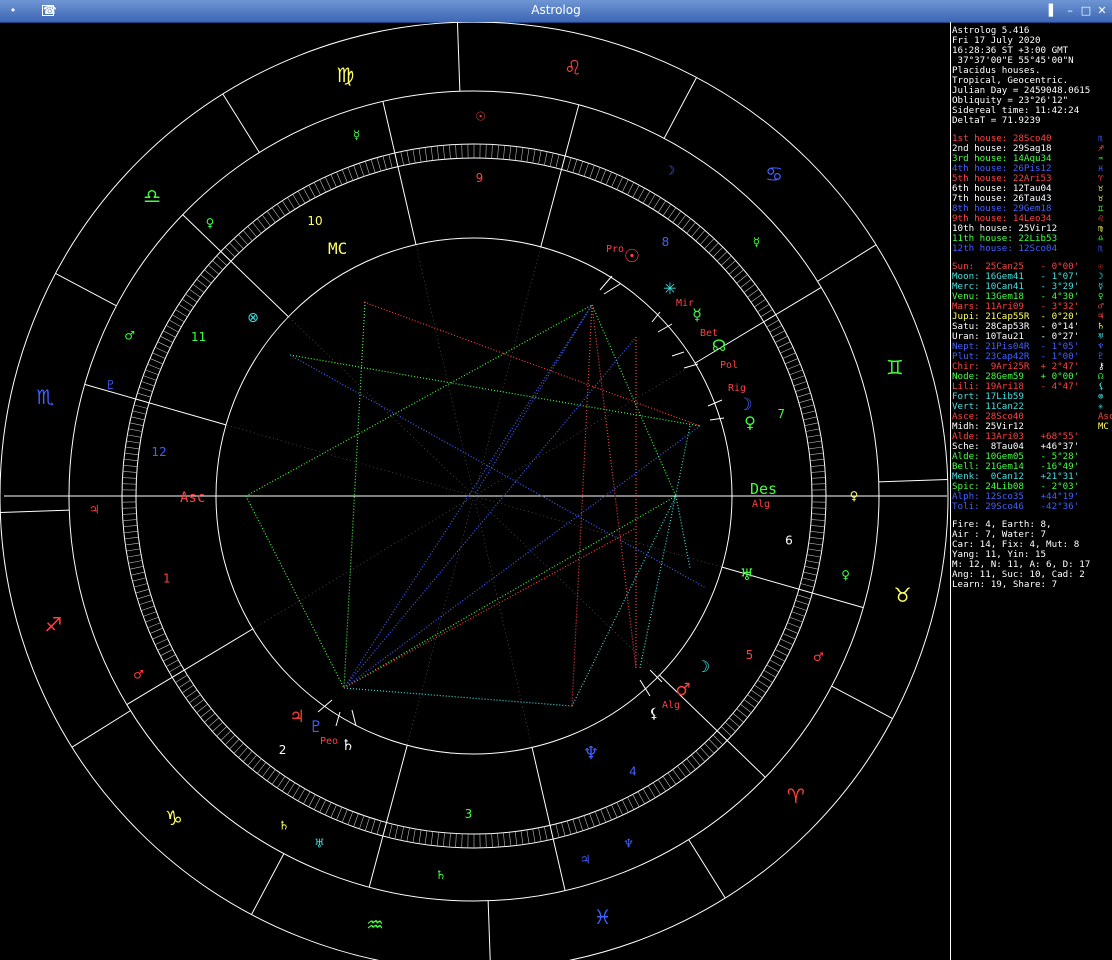  What do you see at coordinates (1101, 347) in the screenshot?
I see `planets-glyph-icon: ♆` at bounding box center [1101, 347].